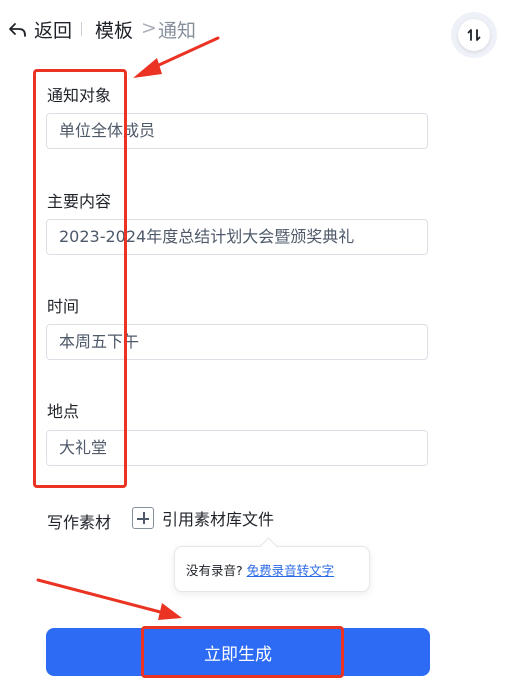 This screenshot has width=508, height=687. I want to click on recording-tooltip: 没有录音? 免费录音转文字, so click(272, 569).